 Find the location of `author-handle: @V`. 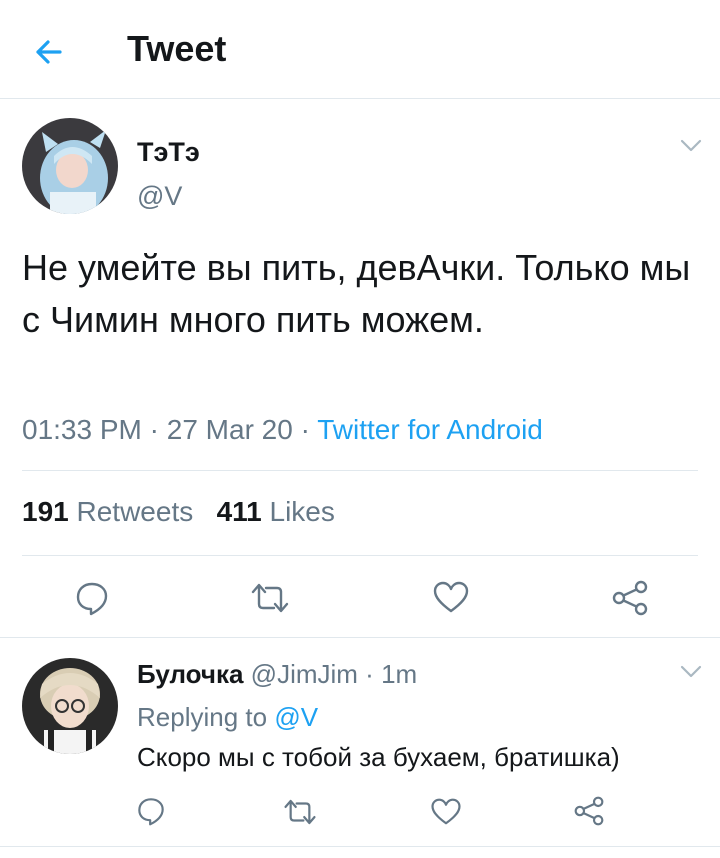

author-handle: @V is located at coordinates (159, 196).